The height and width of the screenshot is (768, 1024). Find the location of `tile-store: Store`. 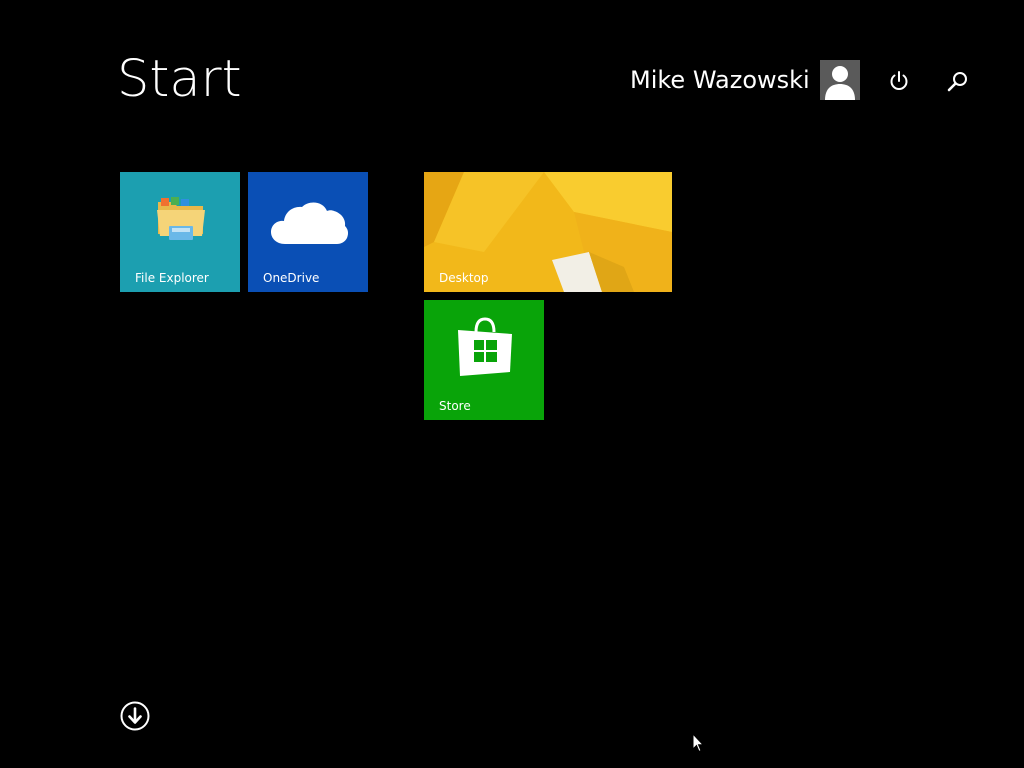

tile-store: Store is located at coordinates (484, 360).